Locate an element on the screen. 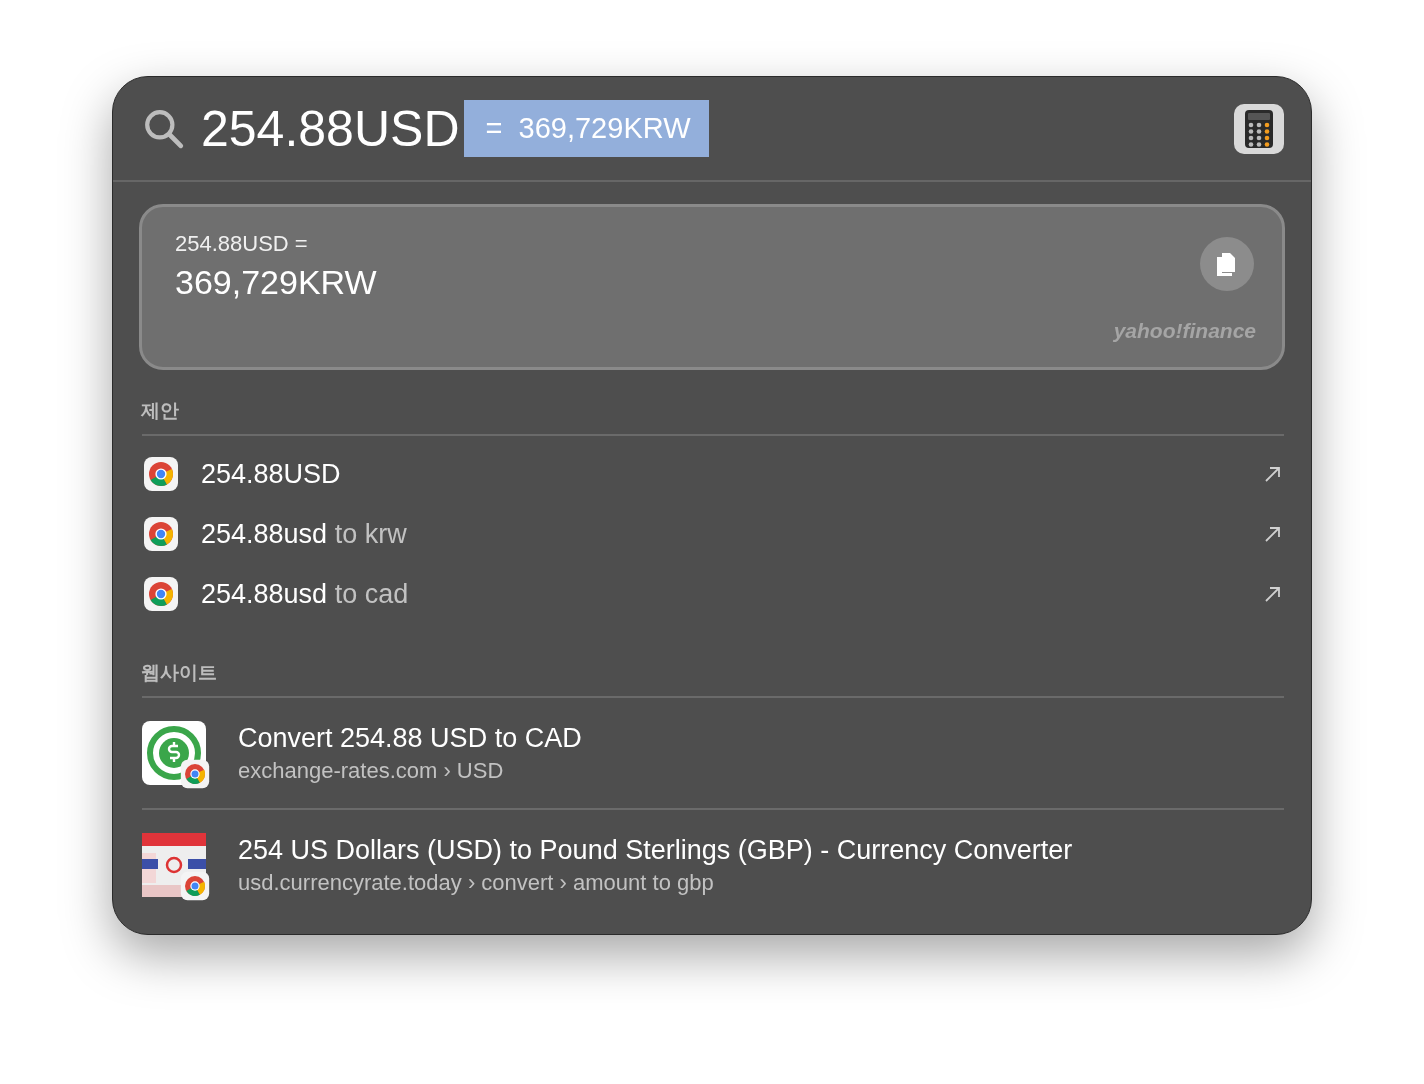 The image size is (1424, 1084). calculator-icon is located at coordinates (1259, 128).